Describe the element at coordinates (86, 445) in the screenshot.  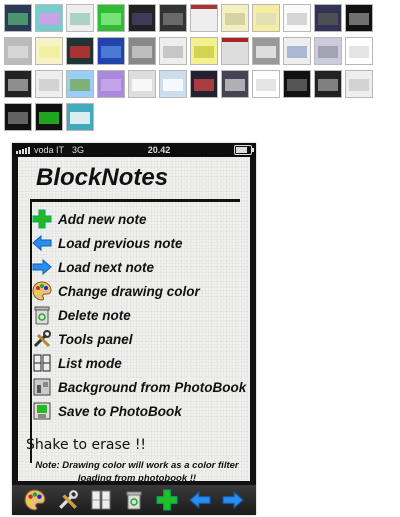
I see `shake-hint: Shake to erase !!` at that location.